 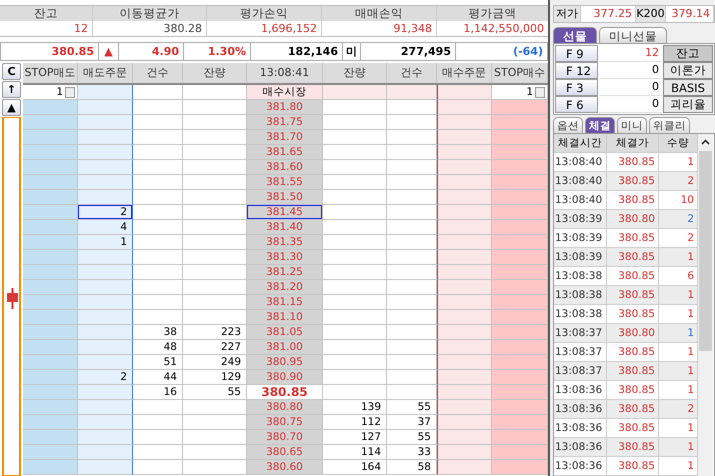 I want to click on price-cell: 381.05, so click(x=285, y=332).